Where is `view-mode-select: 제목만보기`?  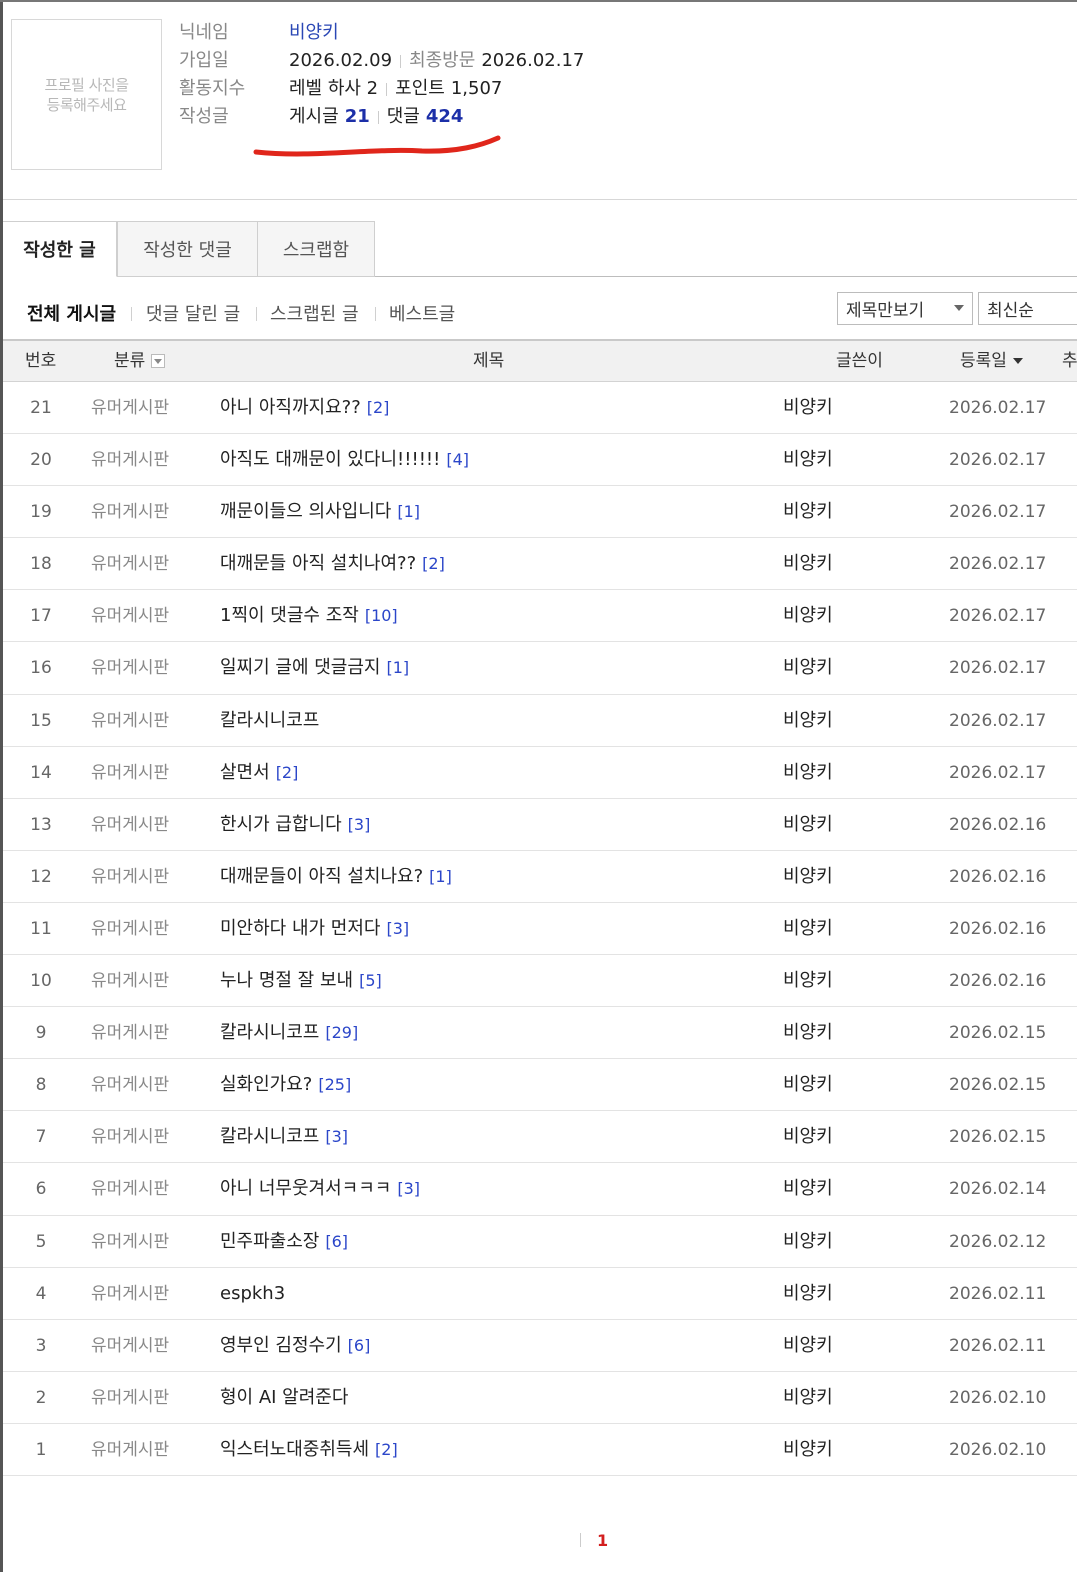
view-mode-select: 제목만보기 is located at coordinates (905, 308).